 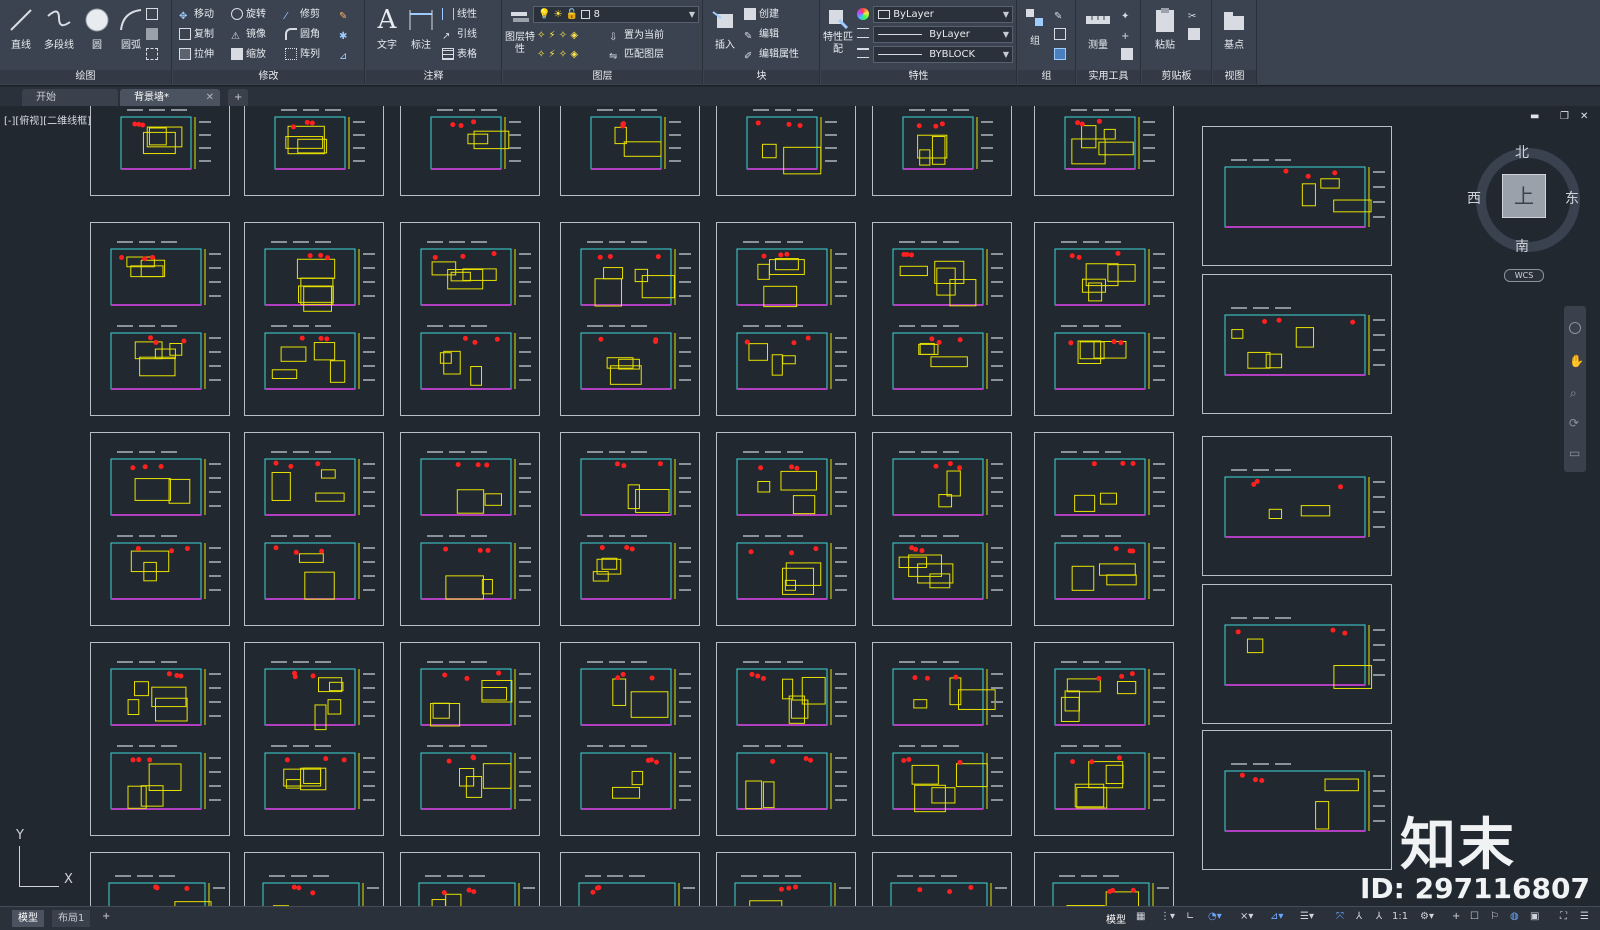 I want to click on annotation-scale-value: 1:1, so click(x=1400, y=916).